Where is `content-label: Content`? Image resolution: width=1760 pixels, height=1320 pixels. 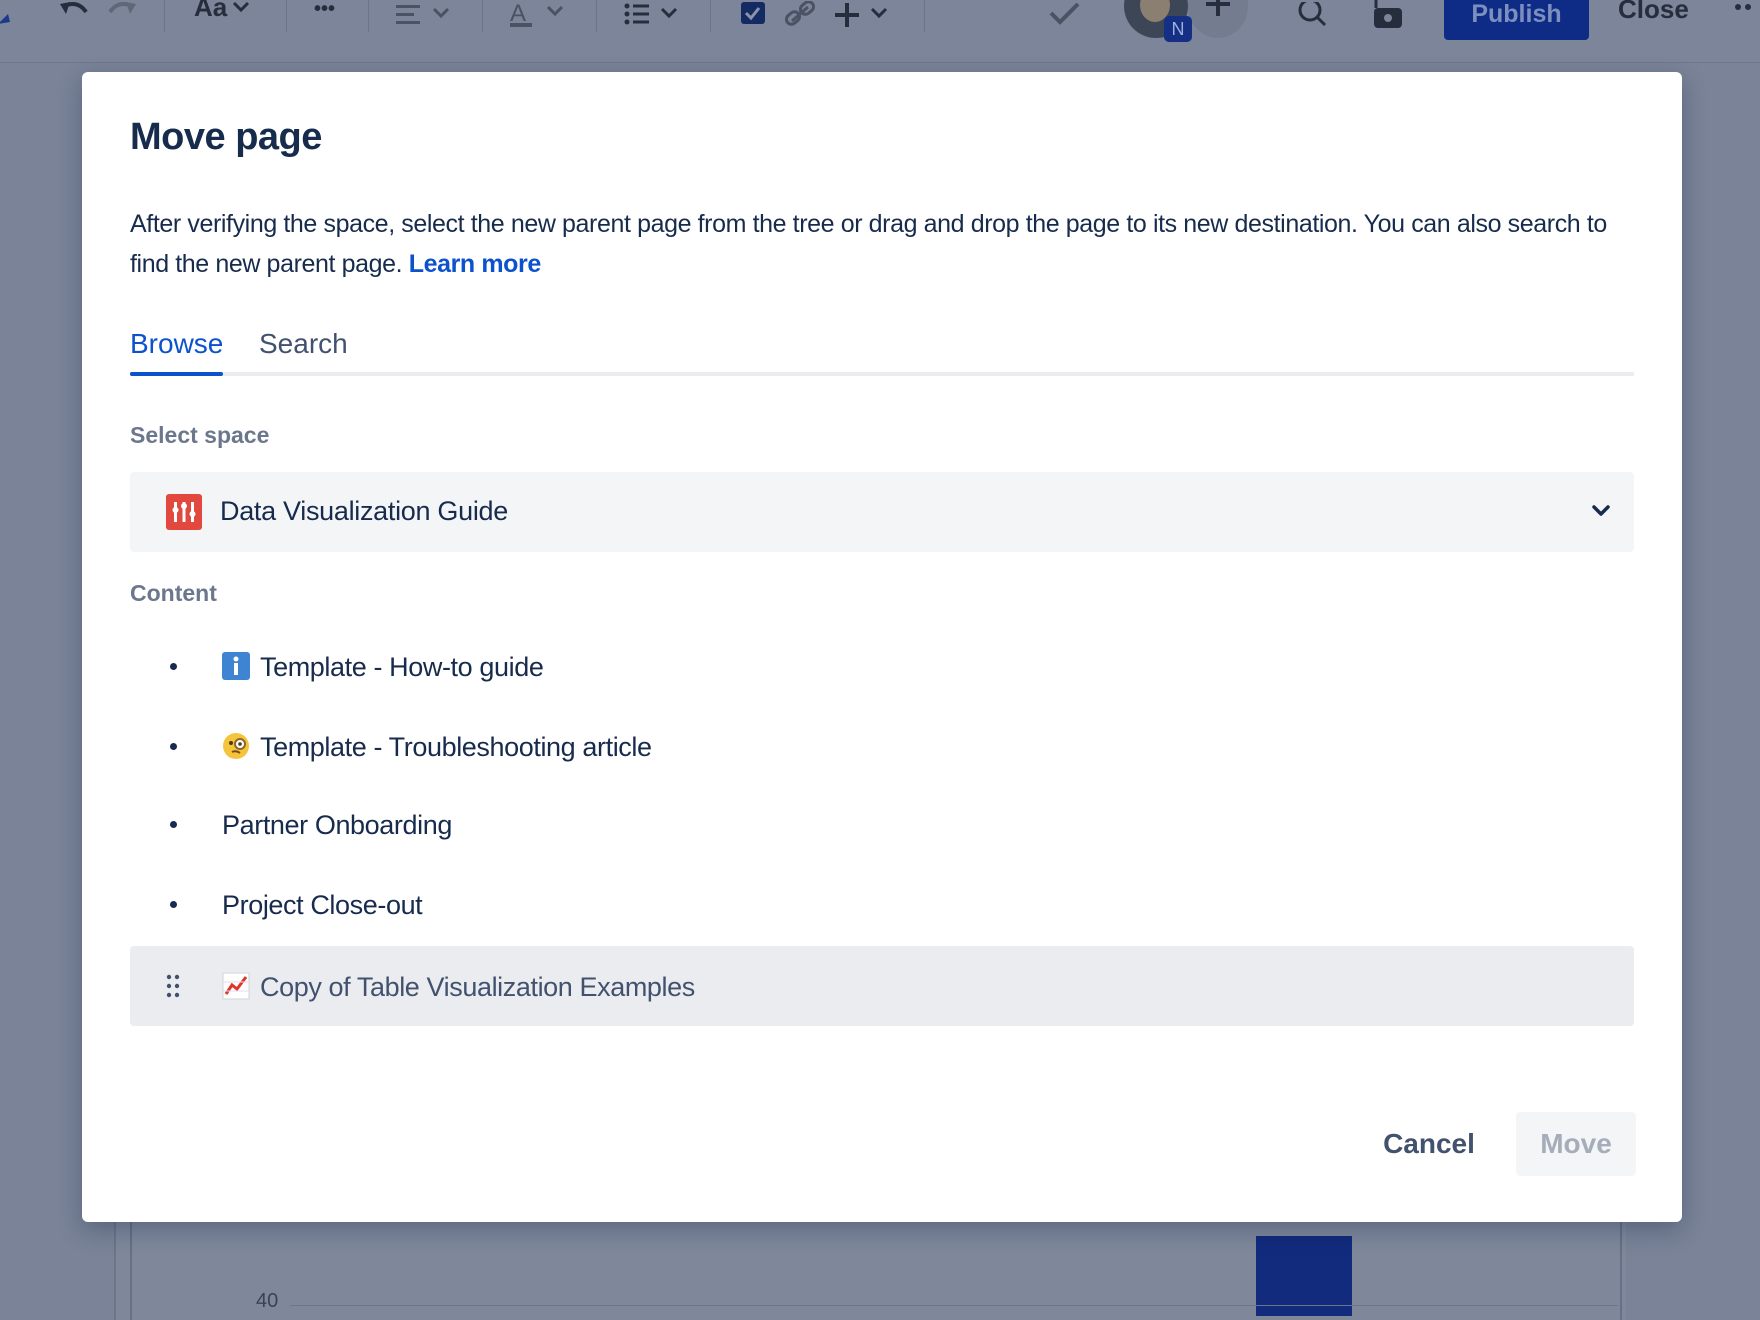 content-label: Content is located at coordinates (173, 593).